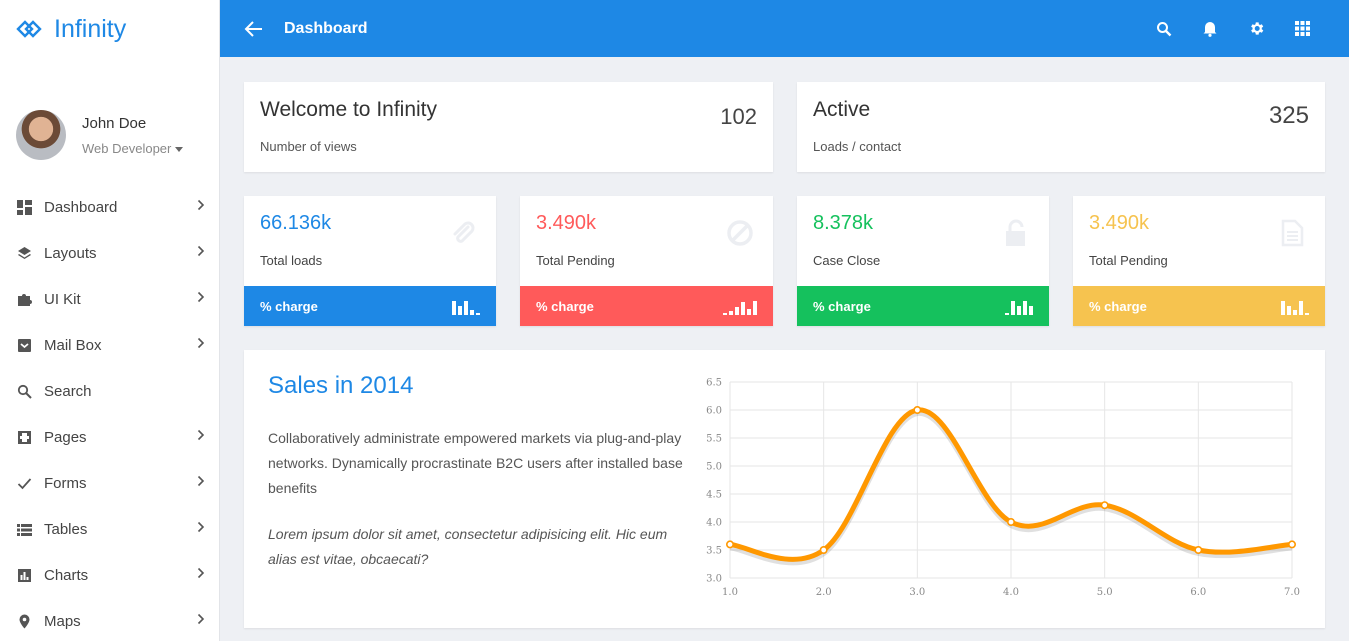 Image resolution: width=1349 pixels, height=641 pixels. What do you see at coordinates (24, 575) in the screenshot?
I see `bar-chart-icon` at bounding box center [24, 575].